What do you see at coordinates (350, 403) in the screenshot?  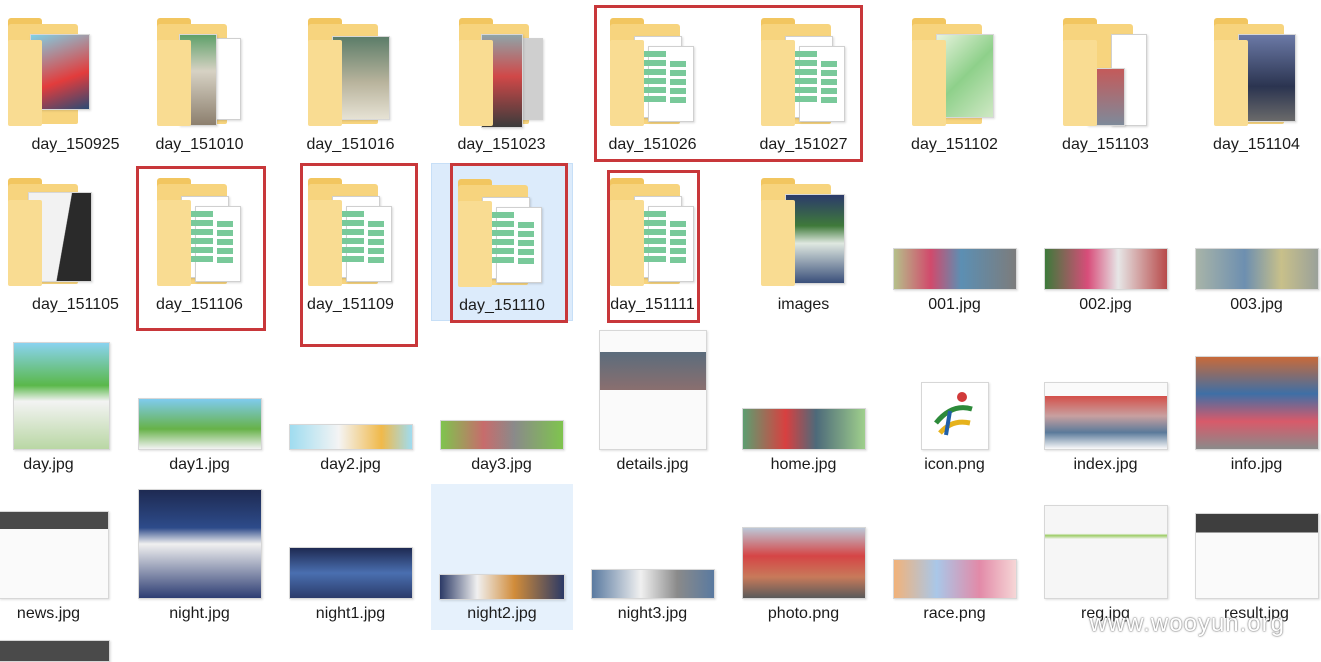 I see `image-item: day2.jpg` at bounding box center [350, 403].